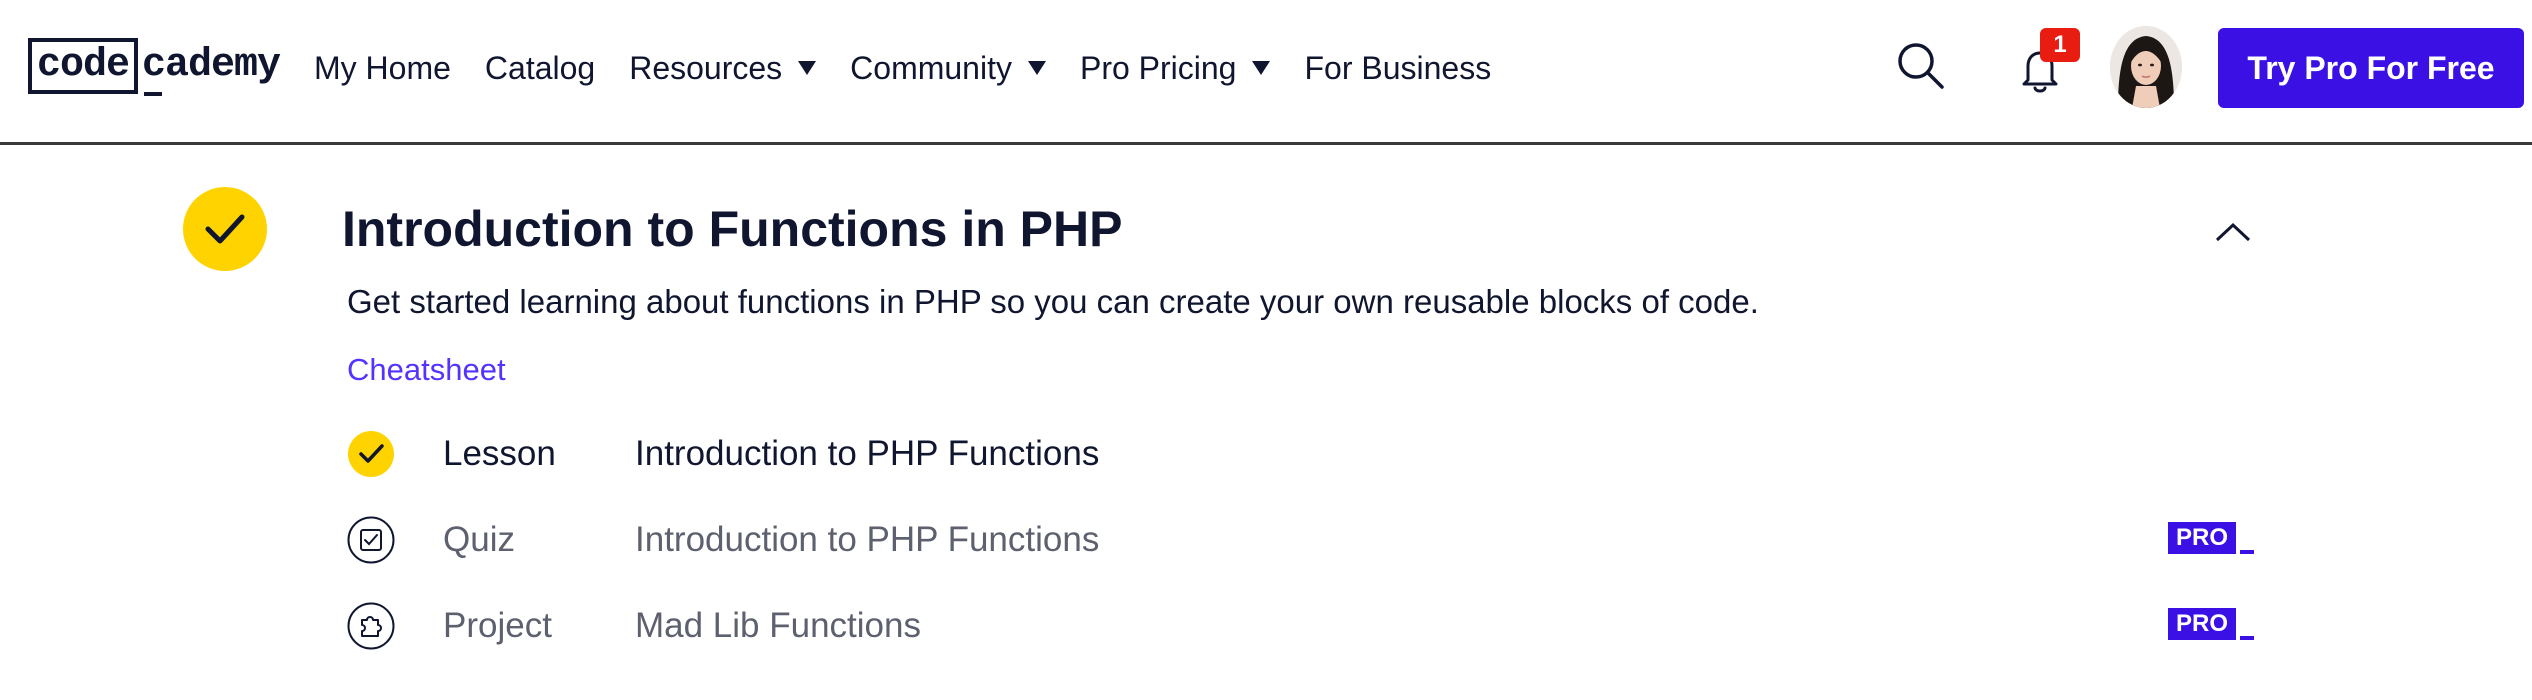 This screenshot has width=2532, height=700. Describe the element at coordinates (426, 370) in the screenshot. I see `cheatsheet-link: Cheatsheet` at that location.